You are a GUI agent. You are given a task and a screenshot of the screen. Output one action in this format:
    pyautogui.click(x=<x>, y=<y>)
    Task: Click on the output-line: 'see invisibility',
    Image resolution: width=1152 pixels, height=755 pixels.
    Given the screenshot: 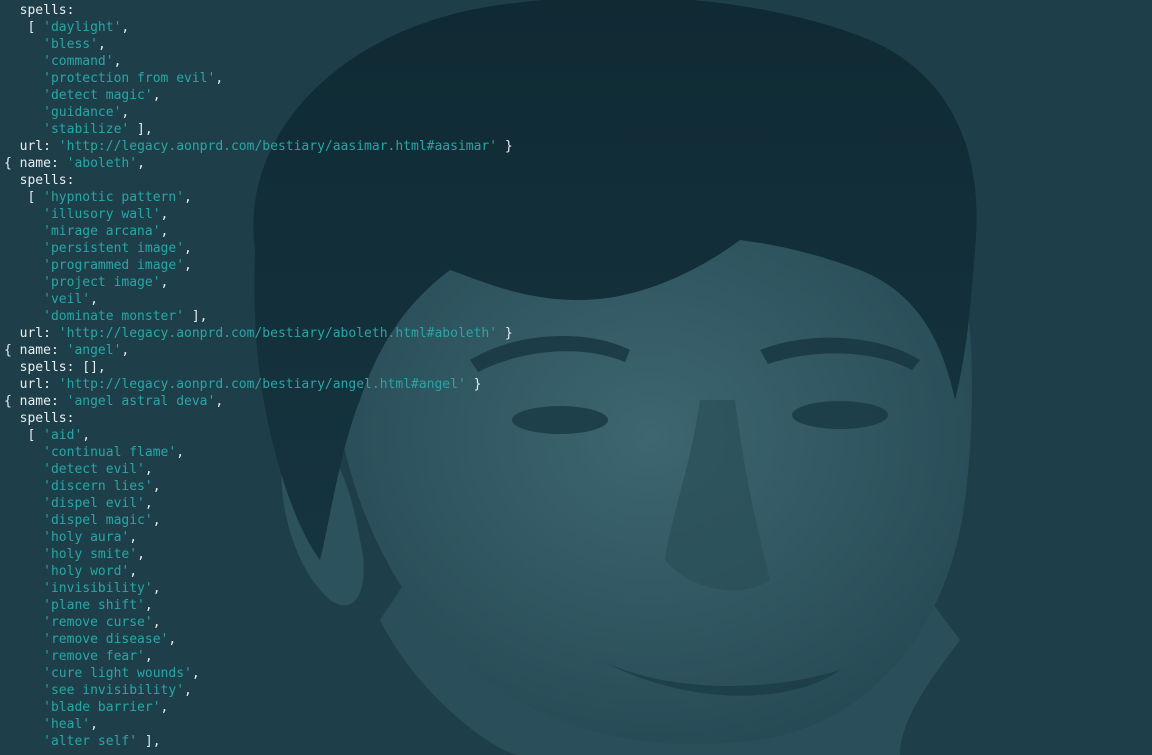 What is the action you would take?
    pyautogui.click(x=258, y=690)
    